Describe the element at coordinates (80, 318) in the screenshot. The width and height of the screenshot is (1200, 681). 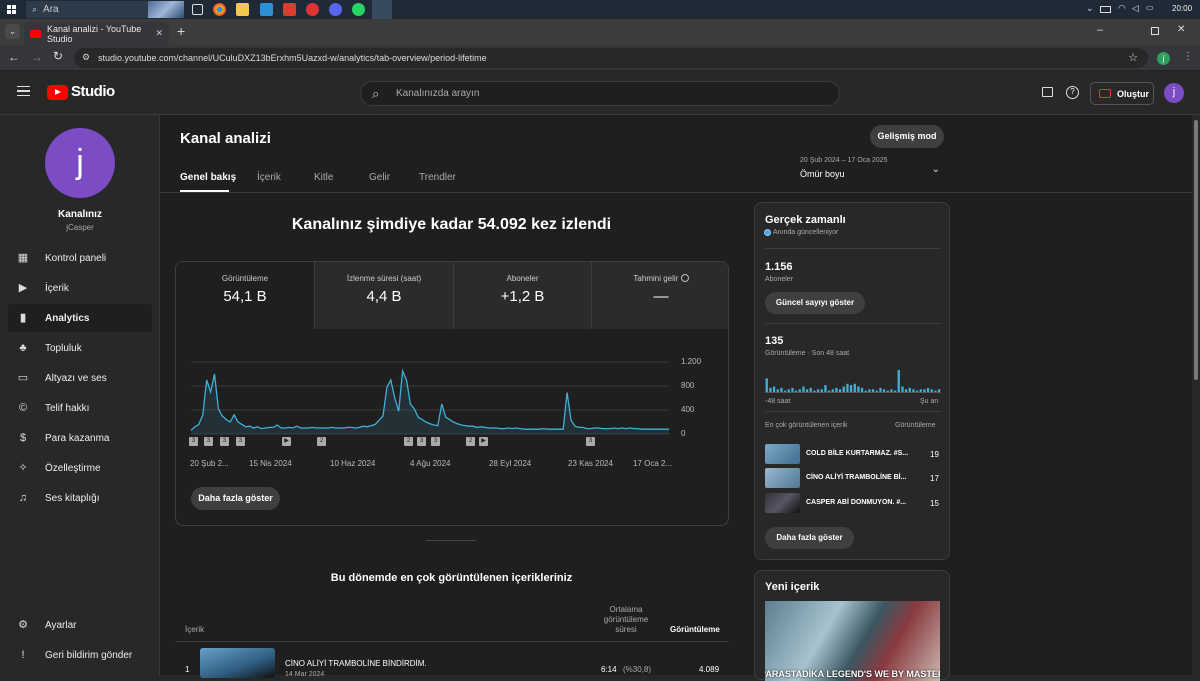
I see `nav-analytics: ▮ Analytics` at that location.